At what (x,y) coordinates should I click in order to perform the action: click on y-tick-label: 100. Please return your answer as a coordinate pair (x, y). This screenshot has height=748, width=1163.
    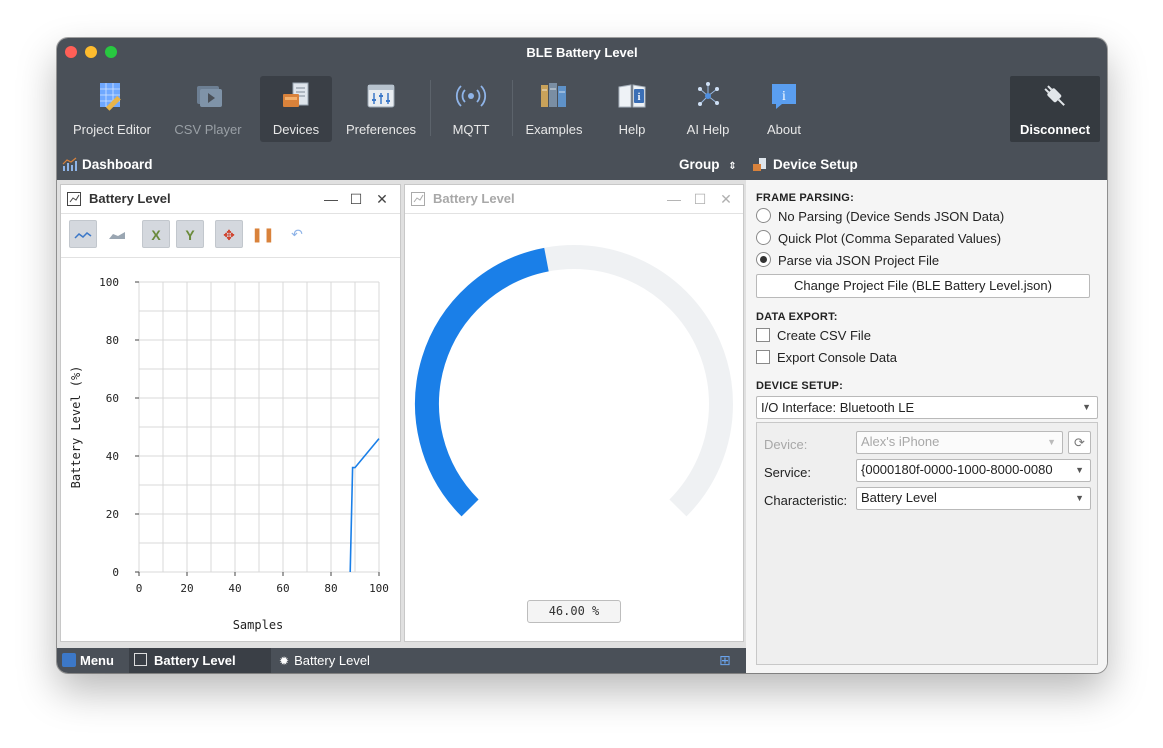
    Looking at the image, I should click on (109, 282).